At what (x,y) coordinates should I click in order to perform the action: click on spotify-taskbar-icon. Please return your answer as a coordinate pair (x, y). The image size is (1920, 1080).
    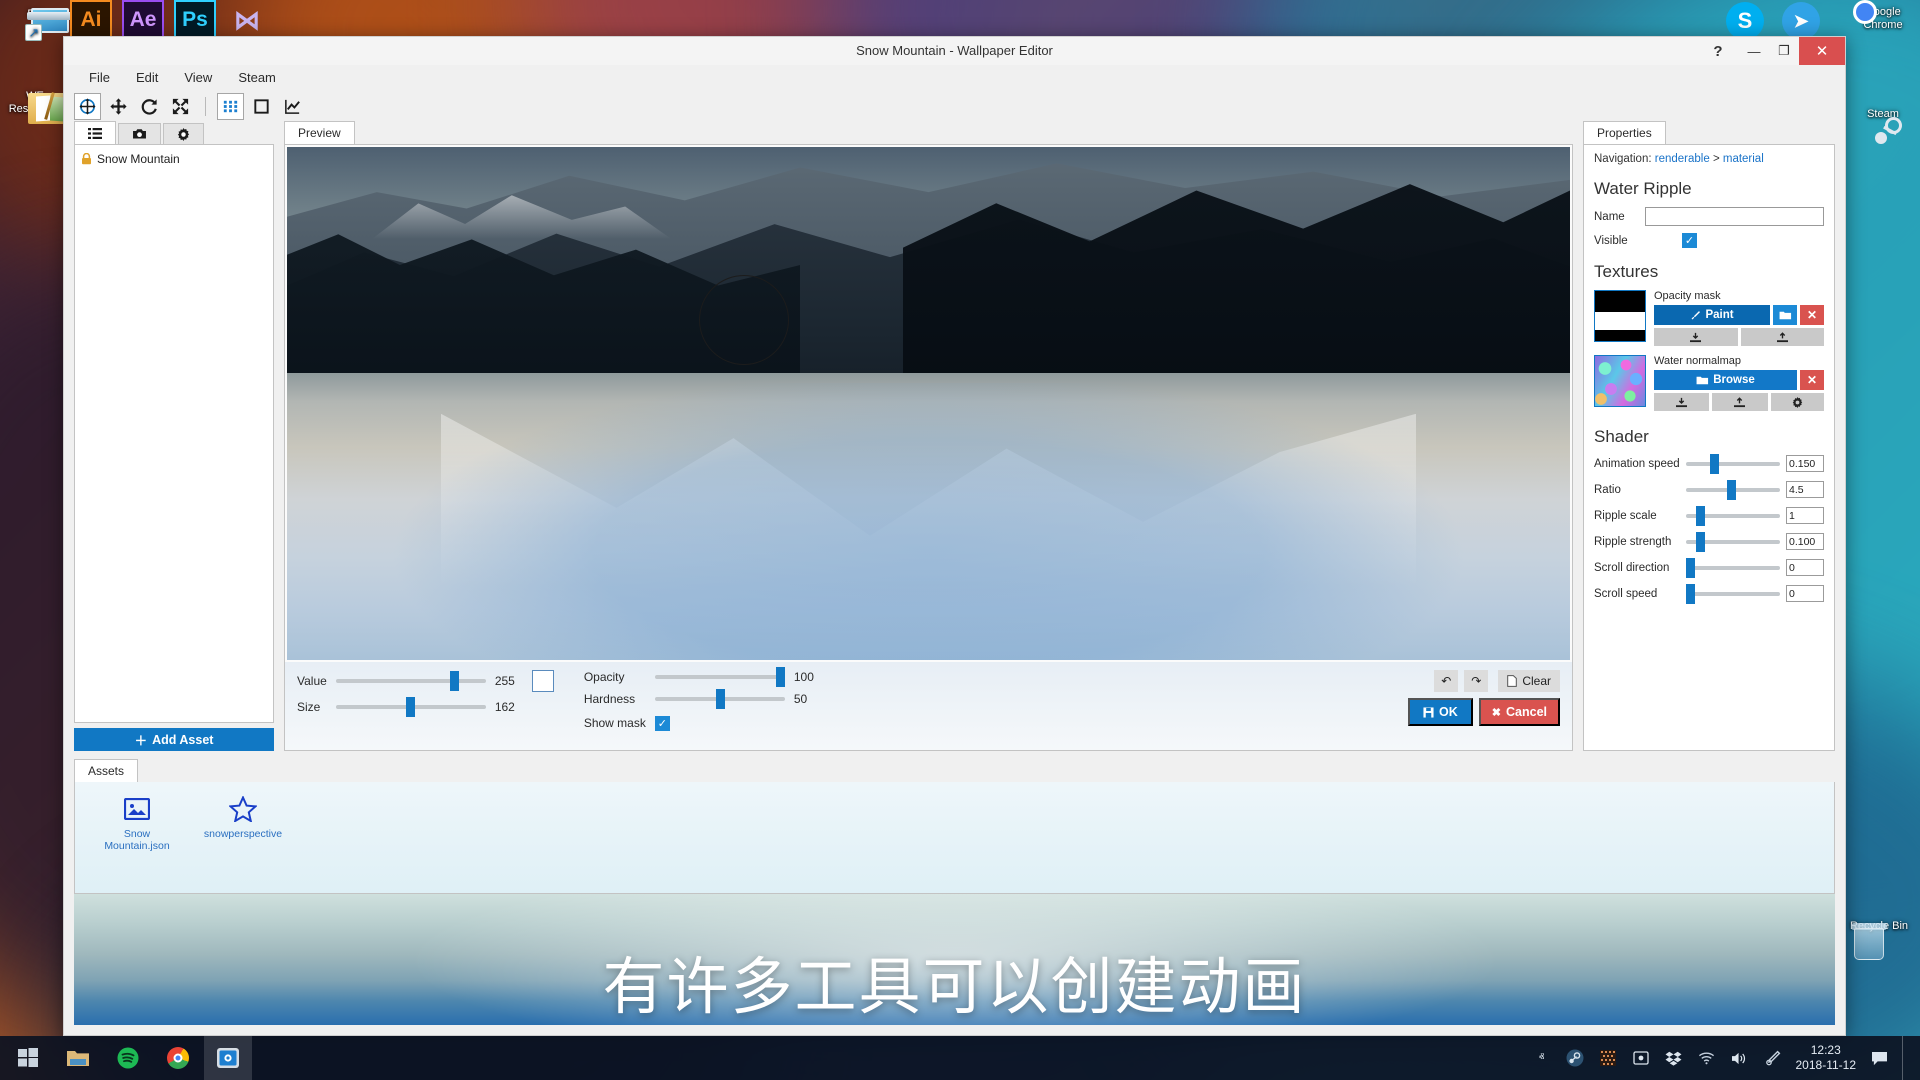
    Looking at the image, I should click on (128, 1058).